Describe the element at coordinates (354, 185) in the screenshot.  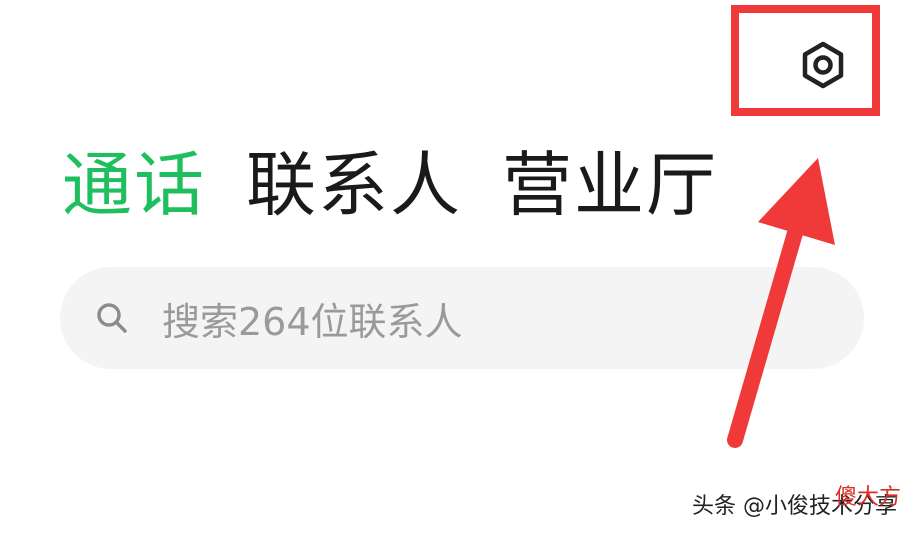
I see `tab-contacts: 联系人` at that location.